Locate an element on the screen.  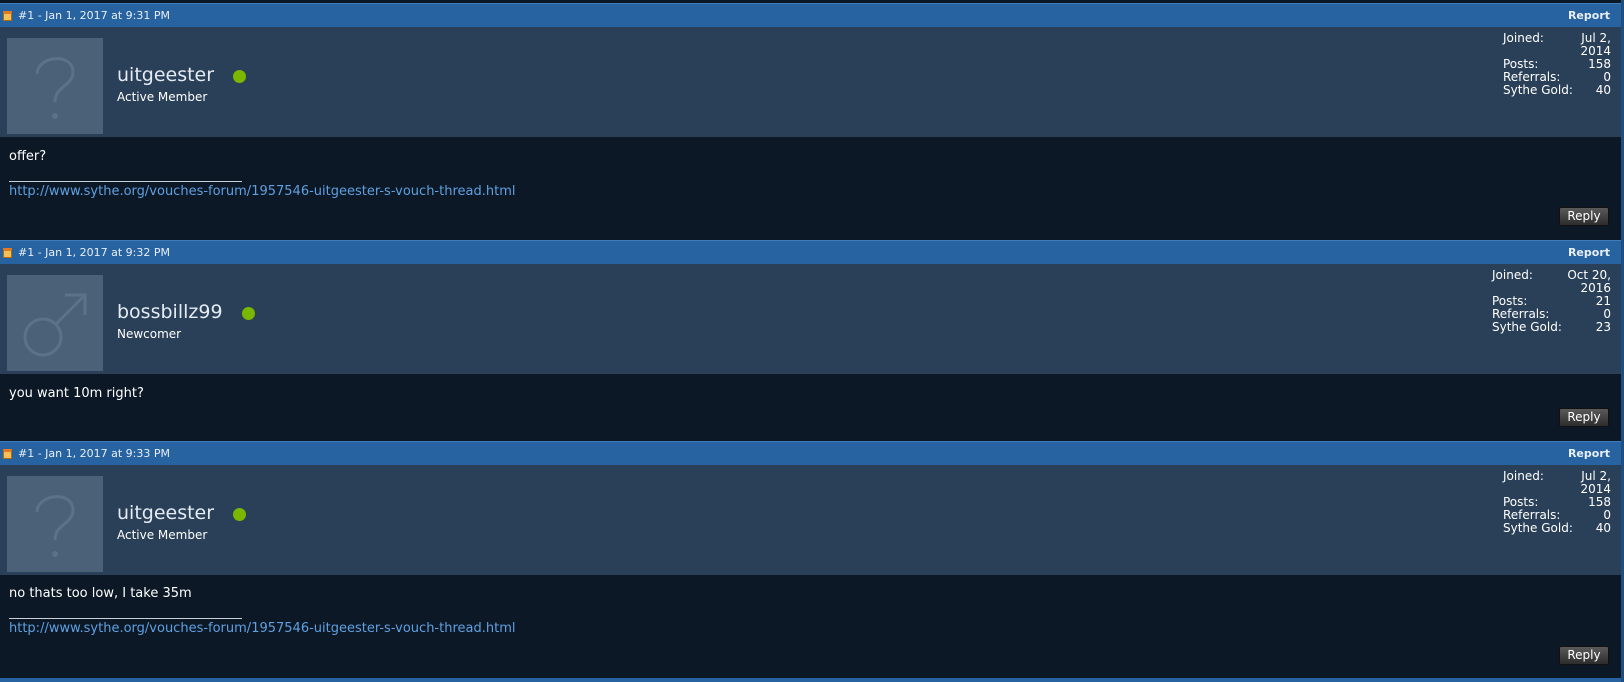
post-header: #1 - Jan 1, 2017 at 9:31 PM Report is located at coordinates (812, 15).